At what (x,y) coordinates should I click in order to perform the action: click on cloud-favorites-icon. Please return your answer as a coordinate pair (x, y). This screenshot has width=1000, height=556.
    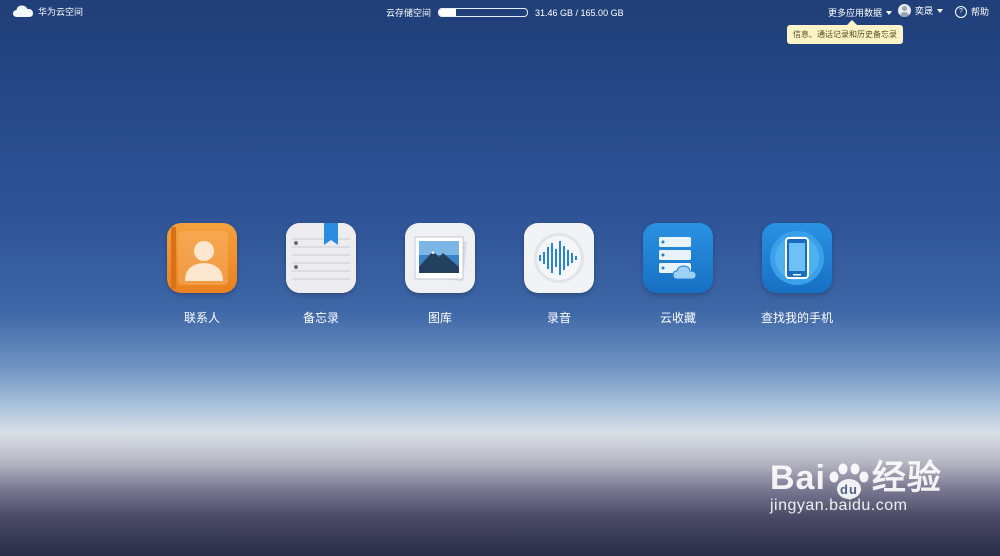
    Looking at the image, I should click on (678, 258).